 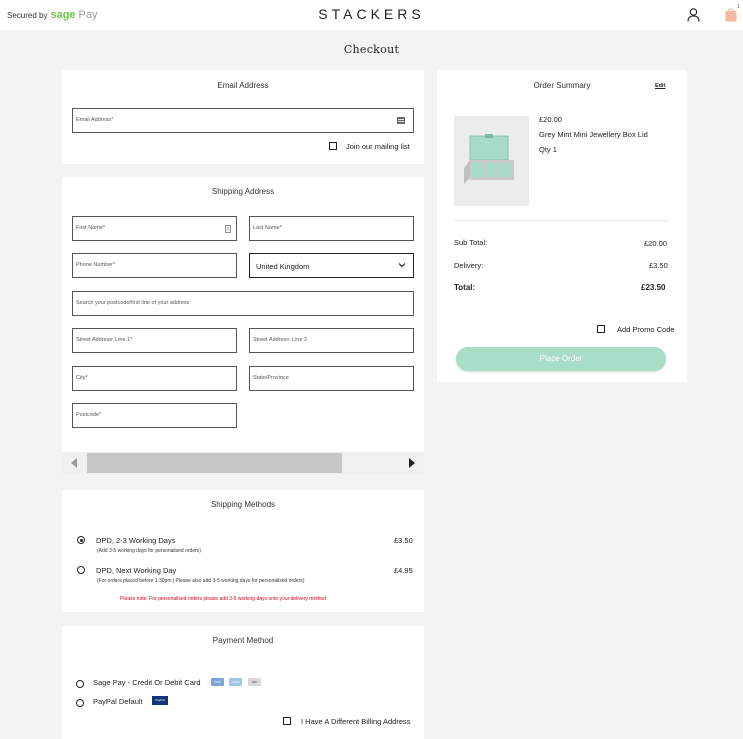 I want to click on top-bar: Secured by sage Pay STACKERS 1, so click(x=371, y=15).